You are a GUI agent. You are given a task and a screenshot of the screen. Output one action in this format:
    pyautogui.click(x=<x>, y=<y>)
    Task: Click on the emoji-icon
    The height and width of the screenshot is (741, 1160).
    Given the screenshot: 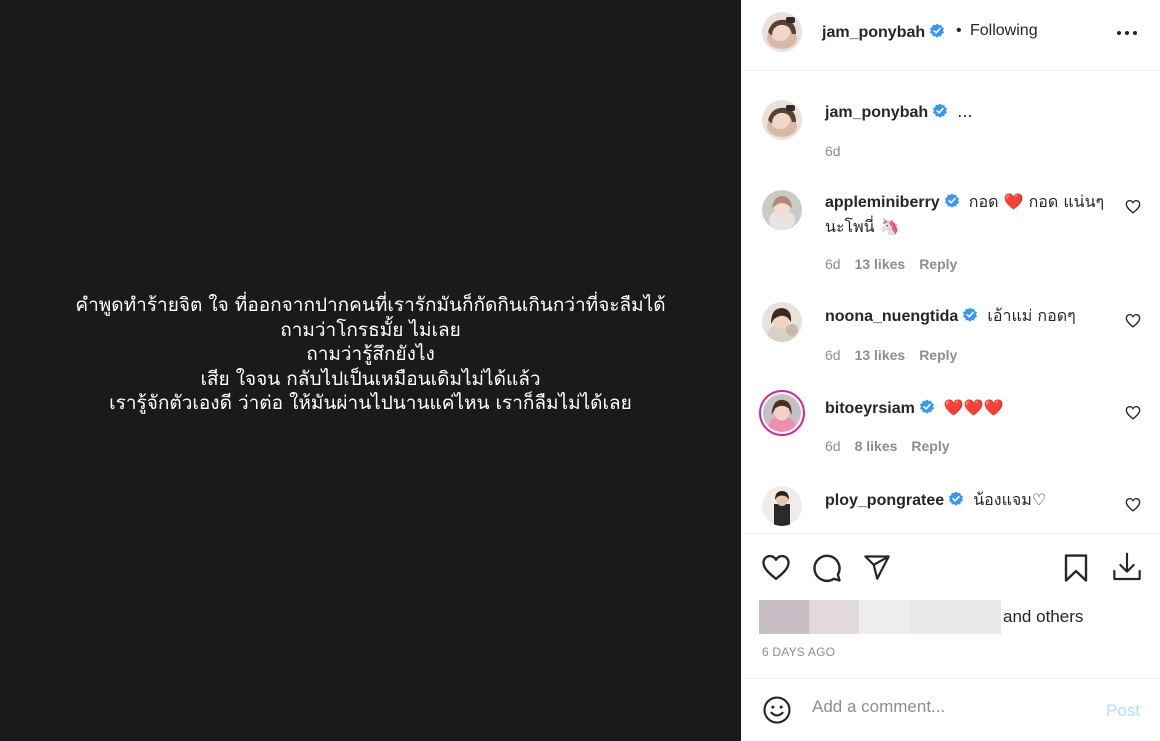 What is the action you would take?
    pyautogui.click(x=777, y=712)
    